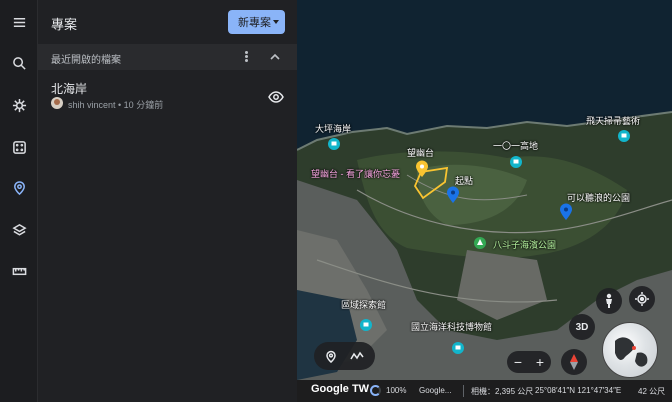 The image size is (672, 402). Describe the element at coordinates (540, 362) in the screenshot. I see `zoom-in-button: +` at that location.